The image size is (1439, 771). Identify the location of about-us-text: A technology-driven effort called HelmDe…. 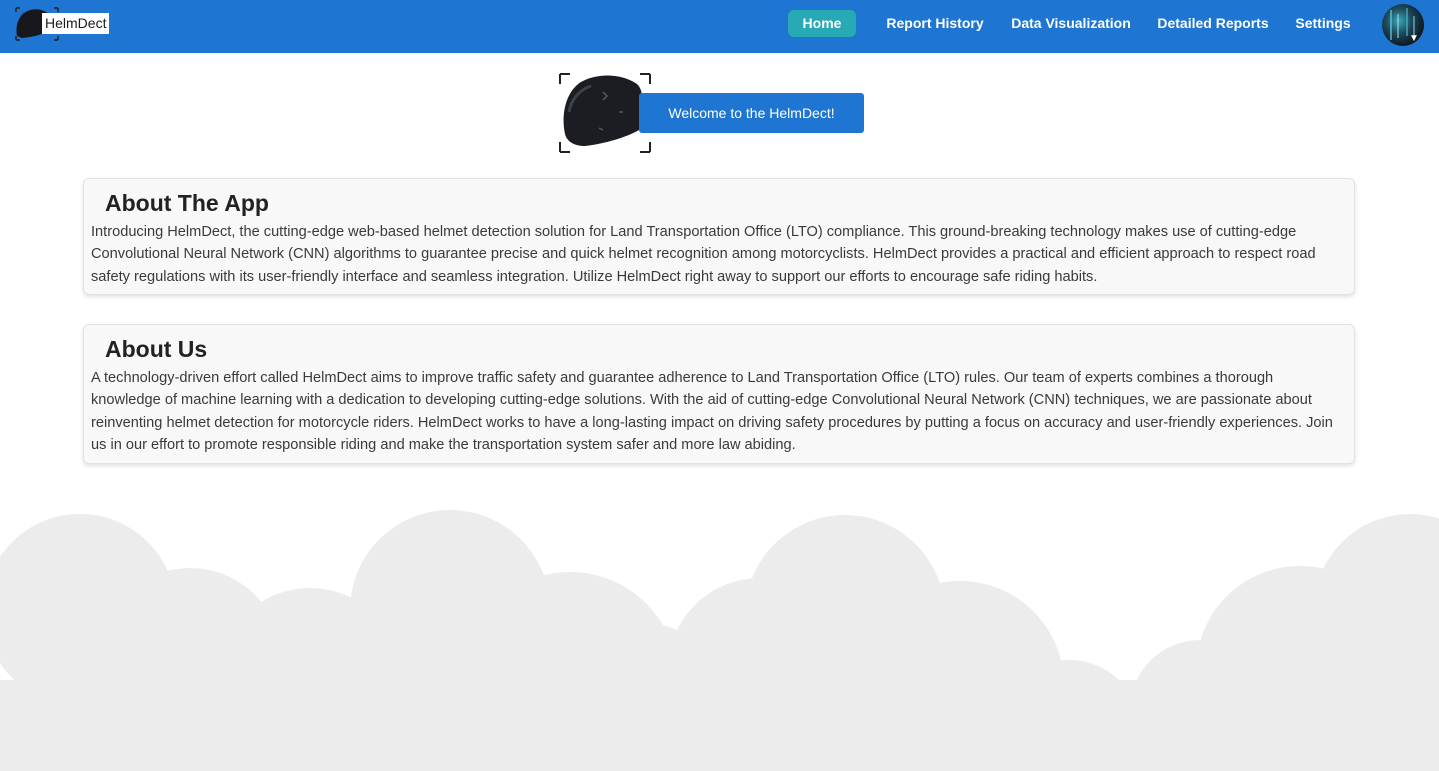
(712, 412).